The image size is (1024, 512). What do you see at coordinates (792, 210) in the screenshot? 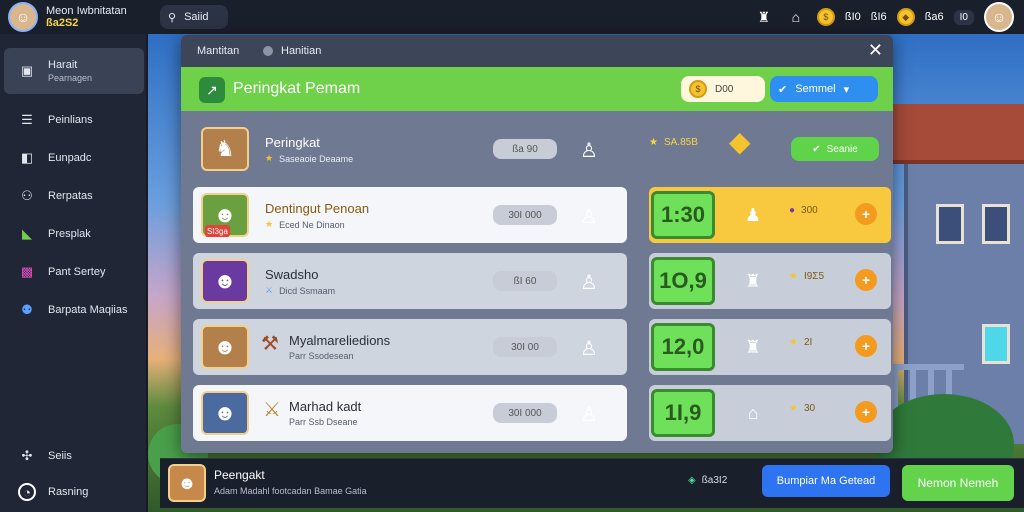
I see `bomb-icon: ●` at bounding box center [792, 210].